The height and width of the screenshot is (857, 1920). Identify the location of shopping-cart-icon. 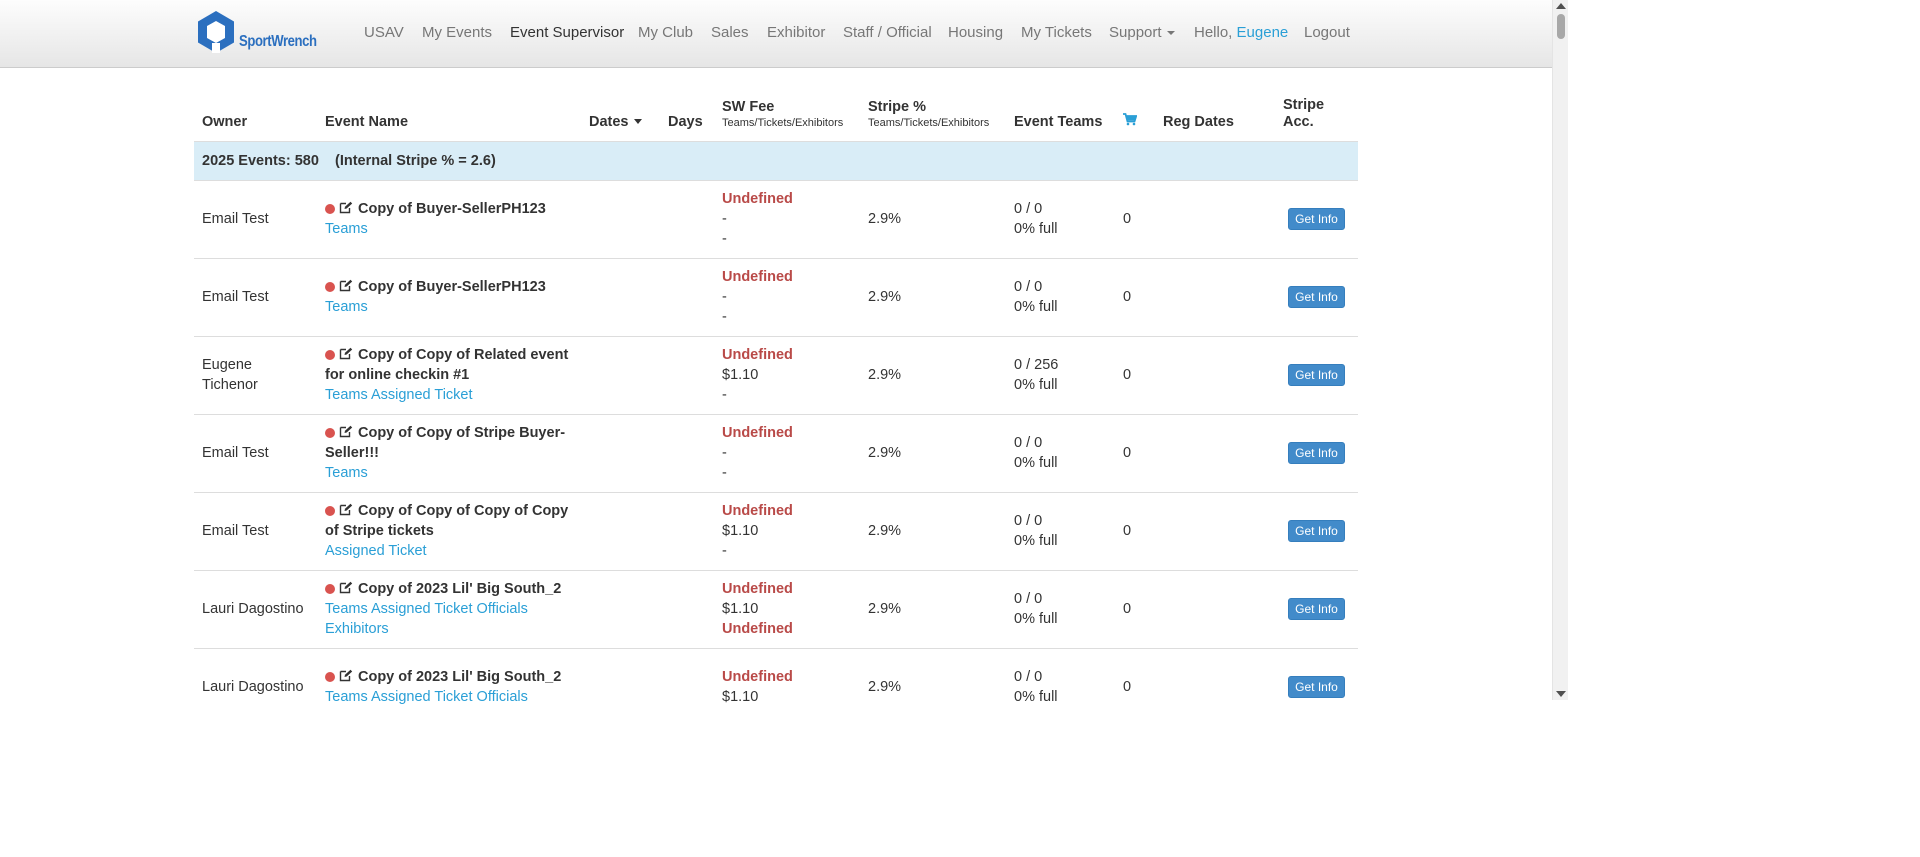
(1130, 118).